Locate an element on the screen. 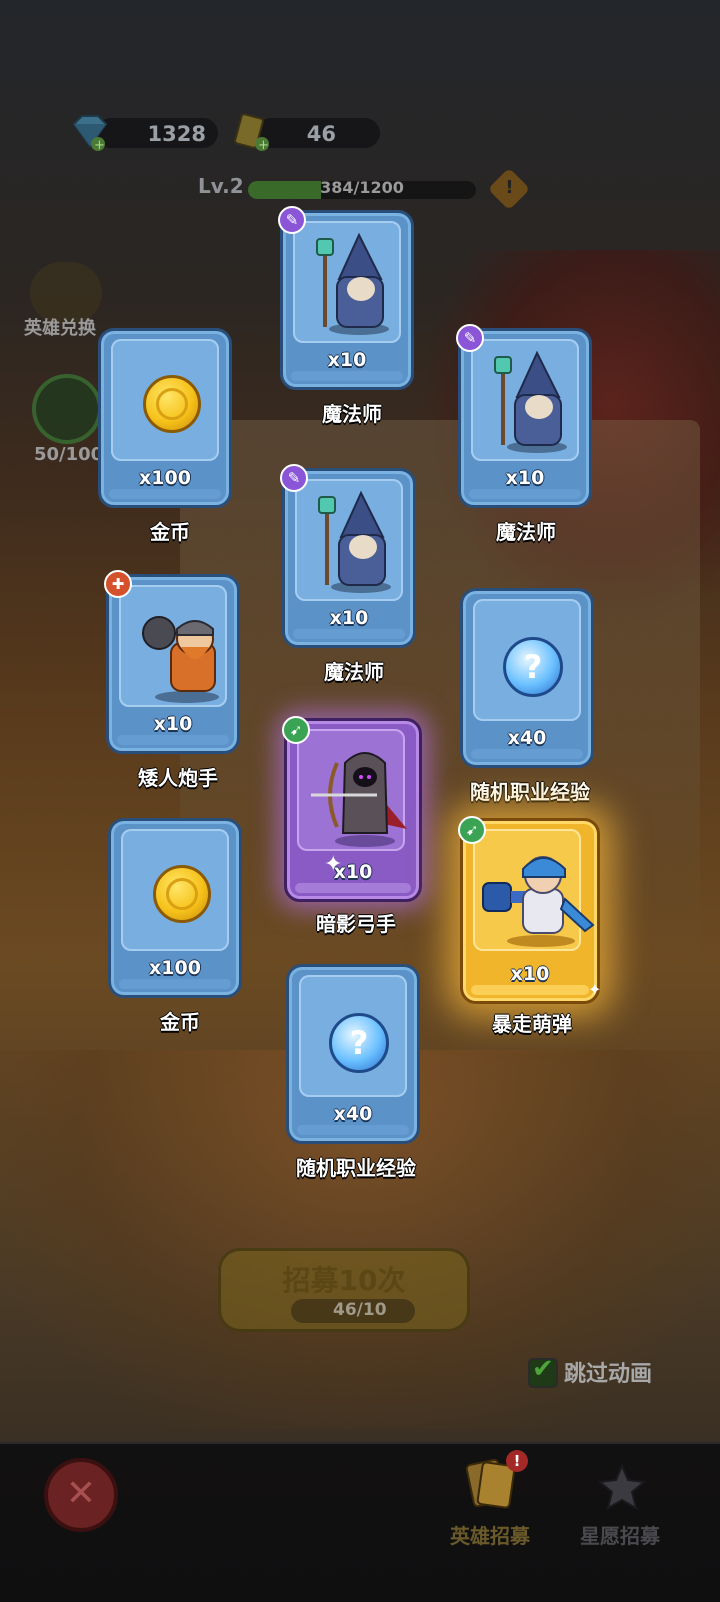 The image size is (720, 1602). wish-recruit-icon is located at coordinates (622, 1487).